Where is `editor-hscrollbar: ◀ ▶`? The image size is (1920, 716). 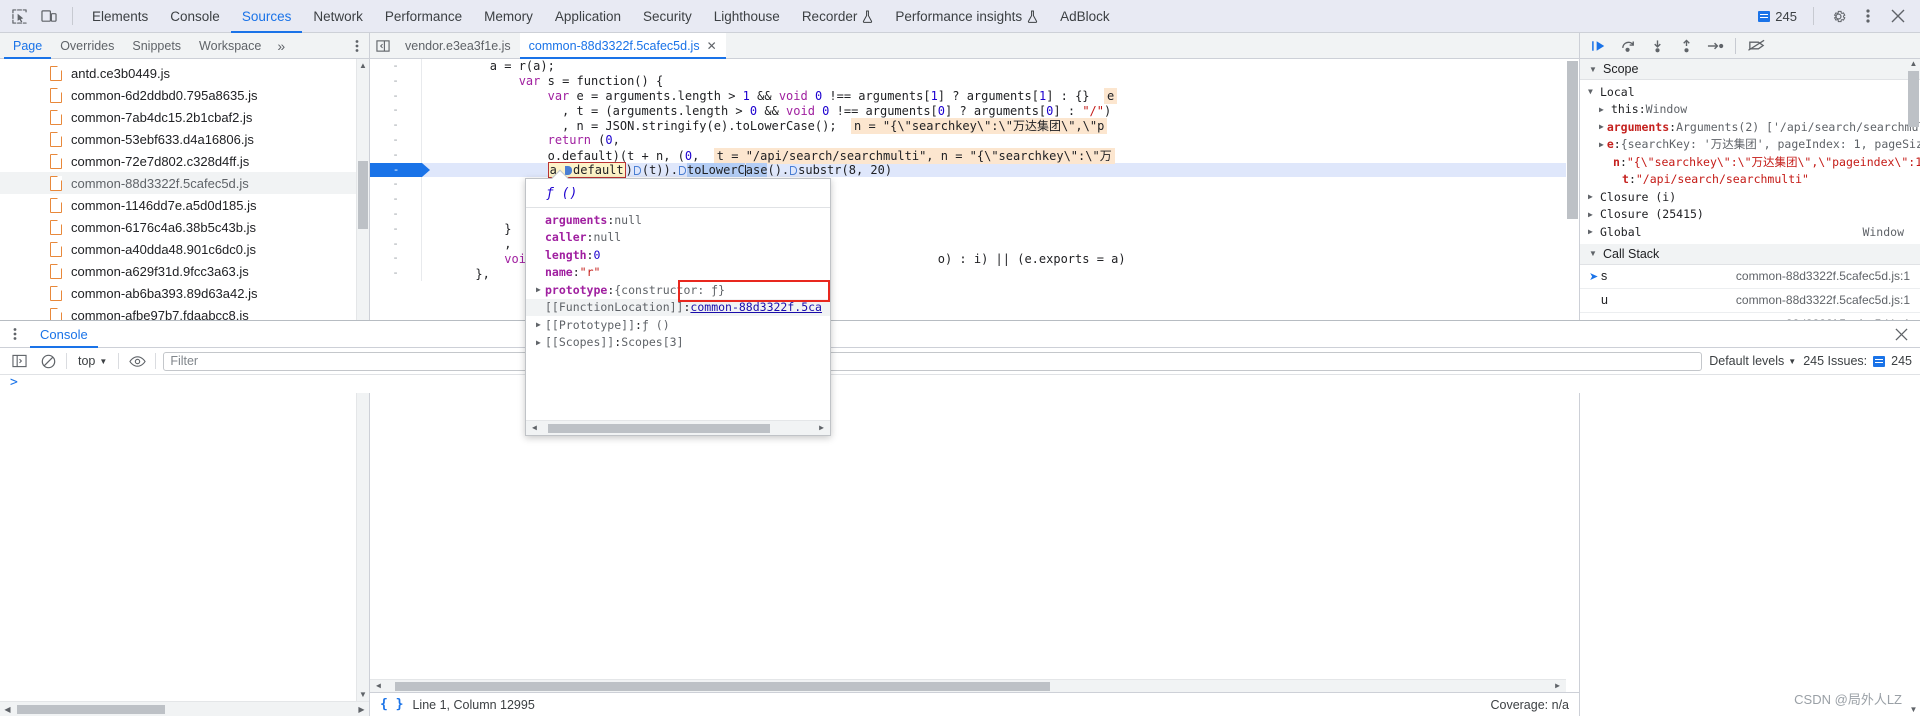 editor-hscrollbar: ◀ ▶ is located at coordinates (968, 685).